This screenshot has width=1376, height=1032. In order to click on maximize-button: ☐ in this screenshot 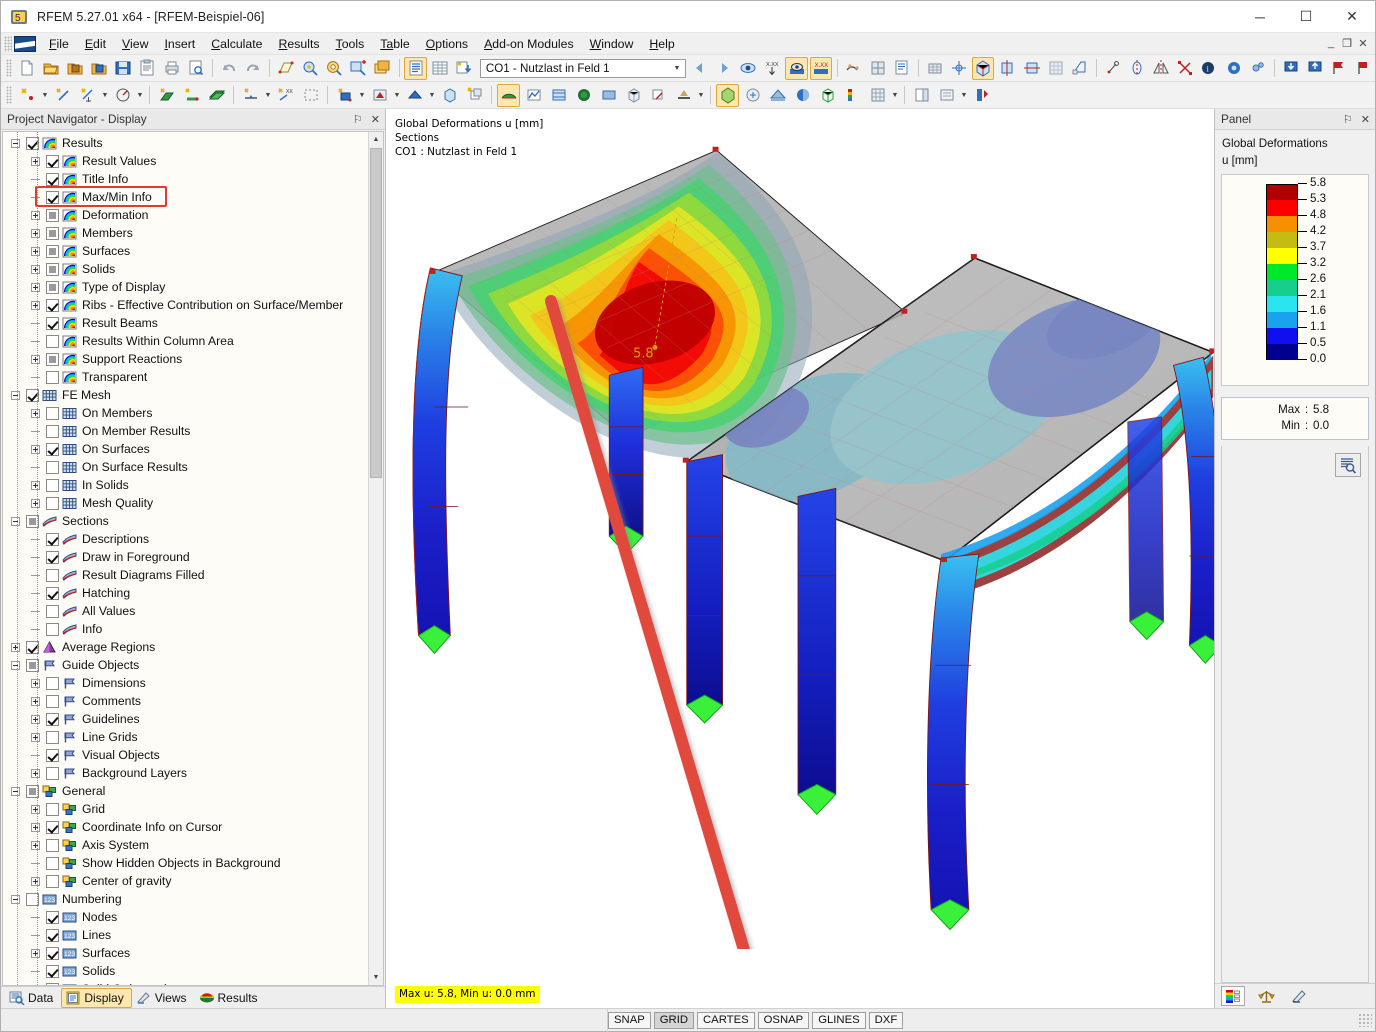, I will do `click(1306, 17)`.